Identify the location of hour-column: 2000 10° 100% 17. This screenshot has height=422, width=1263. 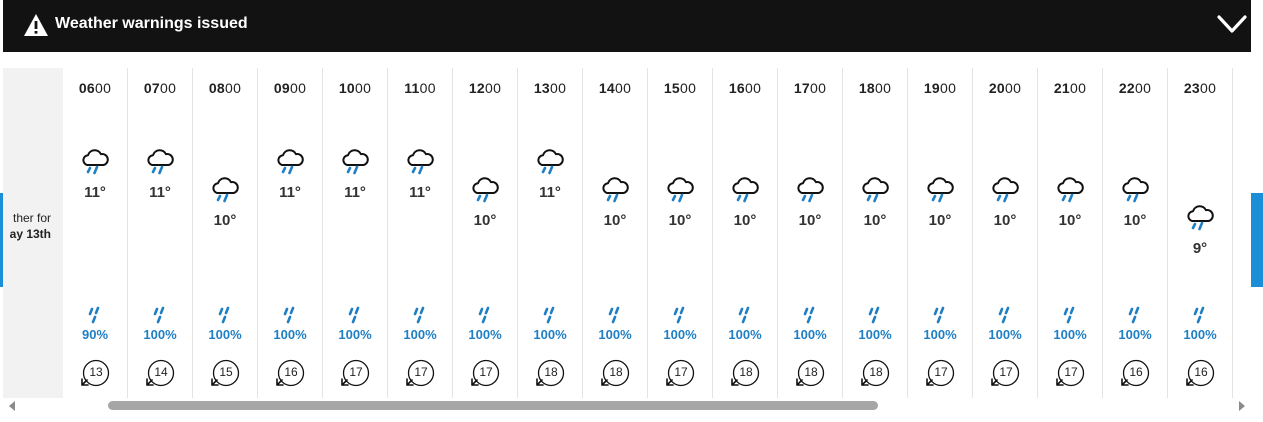
(1005, 233).